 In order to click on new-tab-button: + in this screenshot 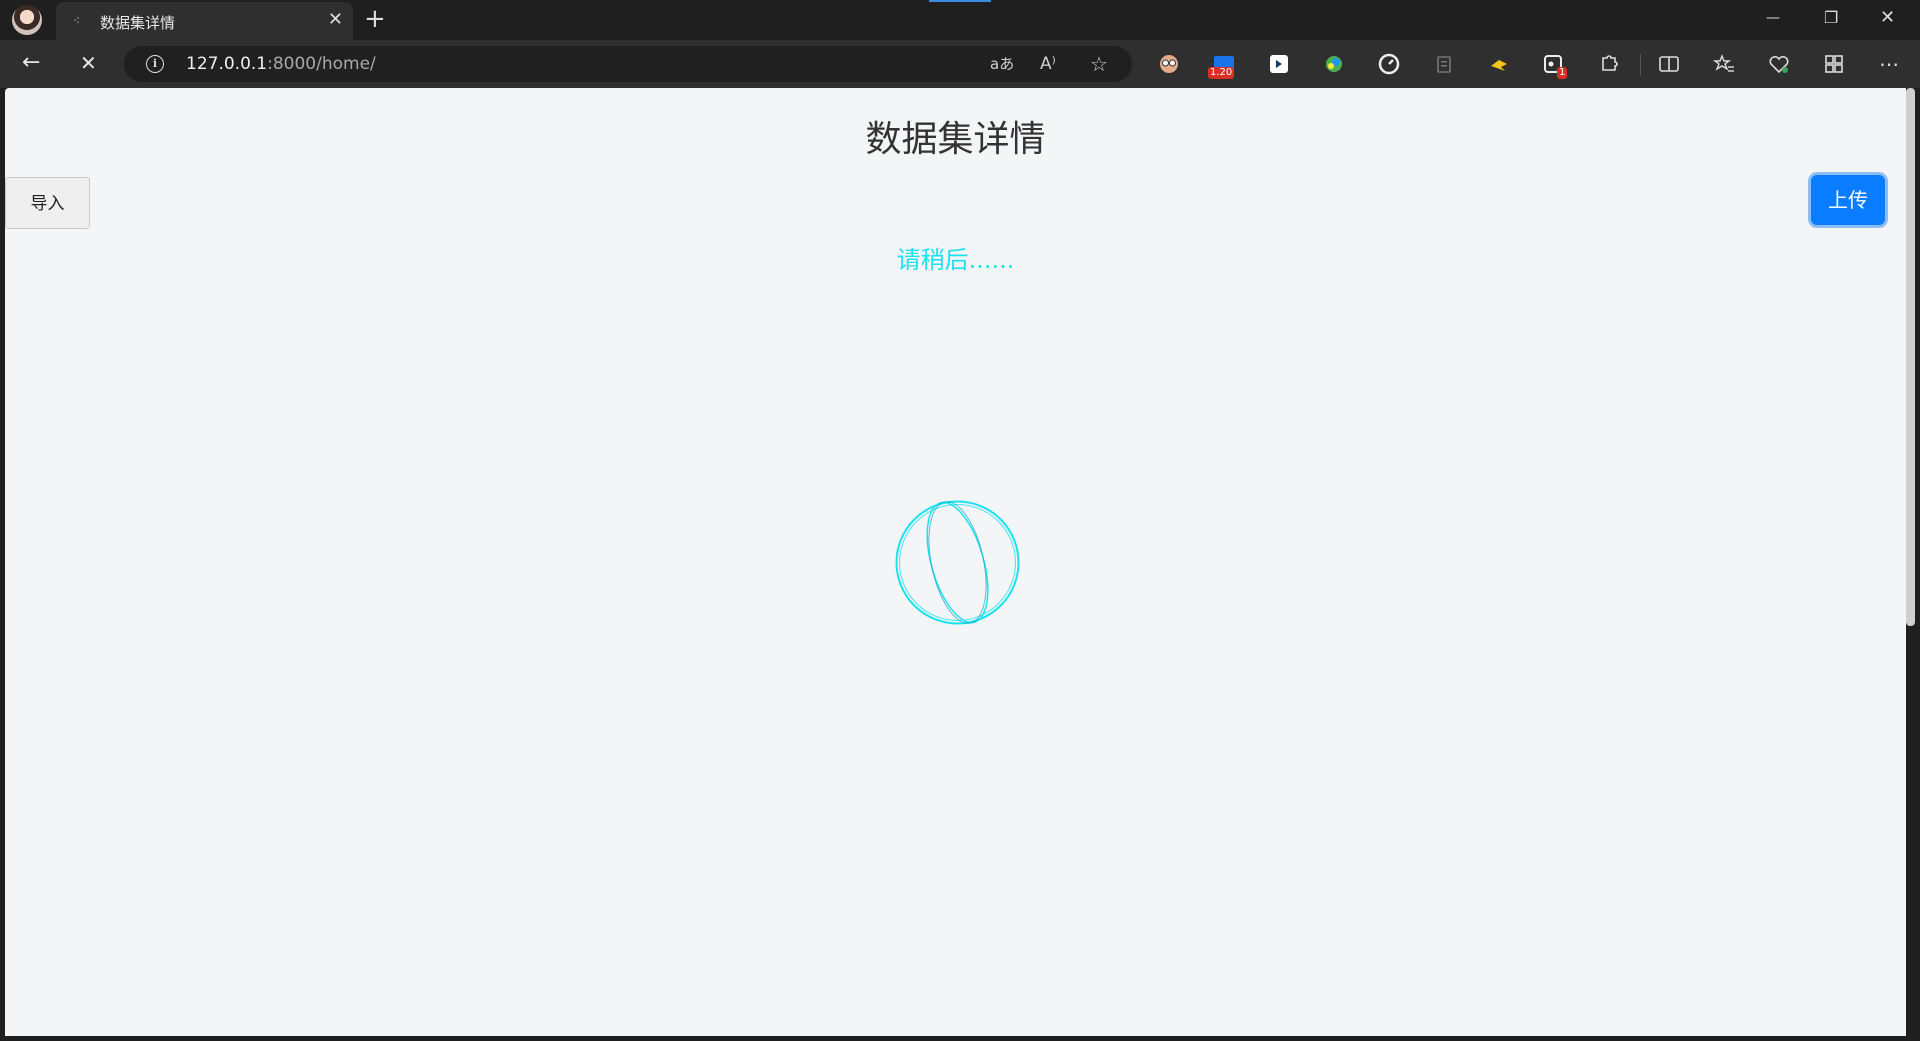, I will do `click(375, 19)`.